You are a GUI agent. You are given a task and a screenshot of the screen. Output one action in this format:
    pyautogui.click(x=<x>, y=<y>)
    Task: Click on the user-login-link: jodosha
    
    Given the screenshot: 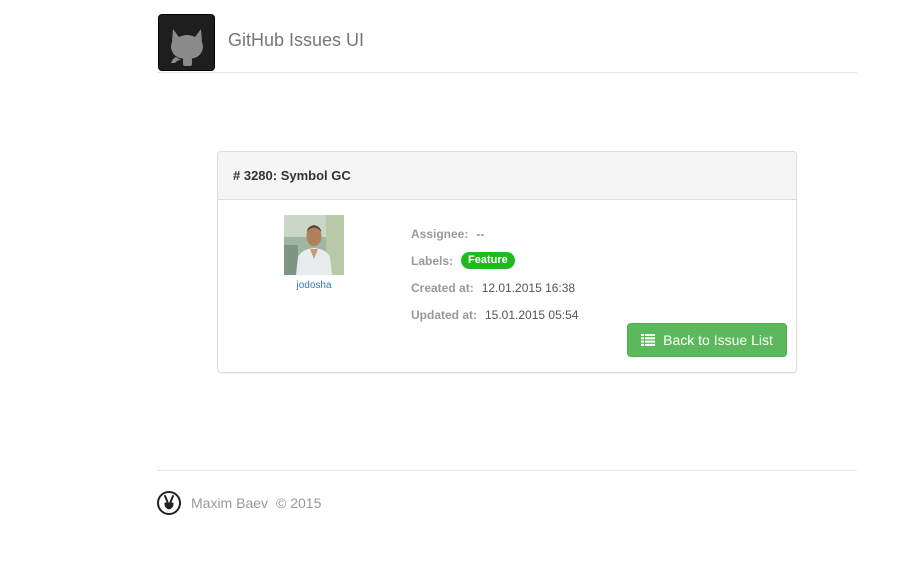 What is the action you would take?
    pyautogui.click(x=314, y=285)
    